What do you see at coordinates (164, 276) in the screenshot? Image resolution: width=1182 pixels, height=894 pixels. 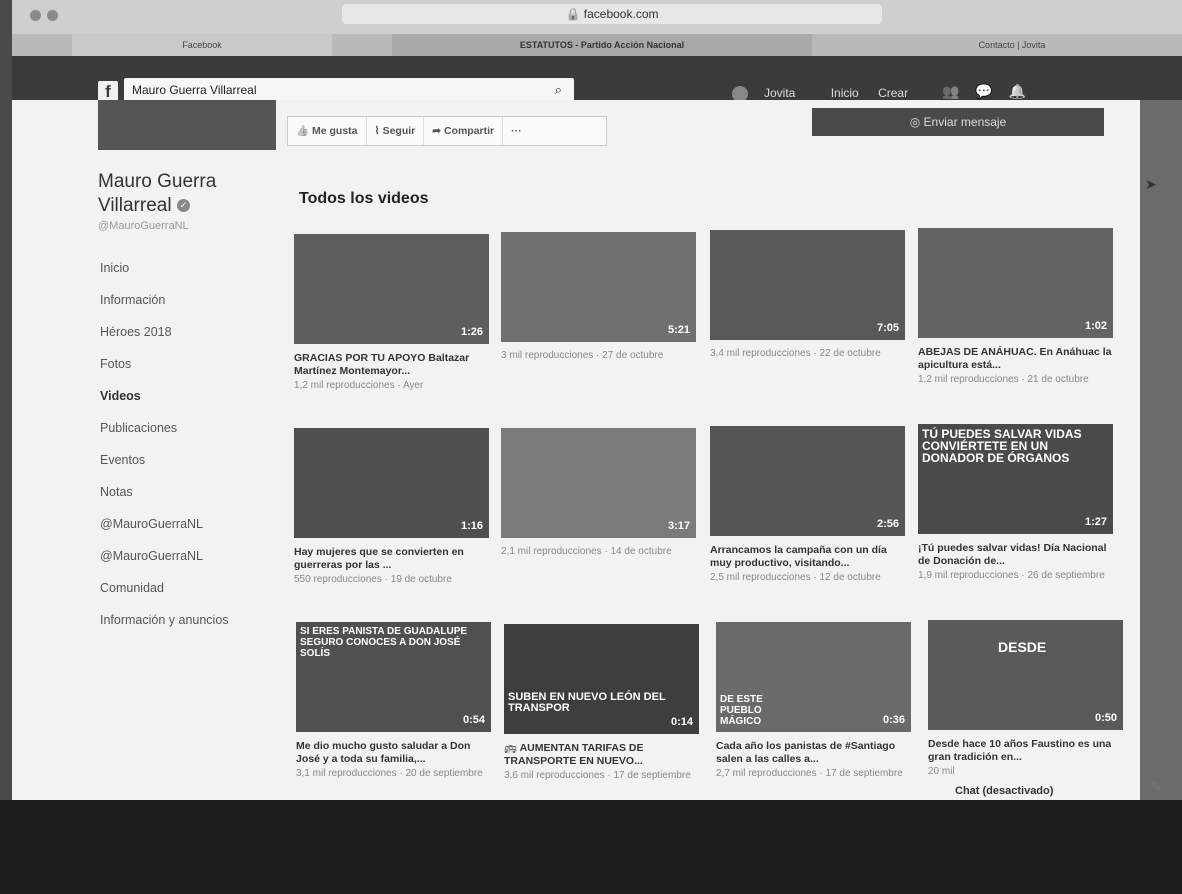 I see `sidebar-item-inicio: Inicio` at bounding box center [164, 276].